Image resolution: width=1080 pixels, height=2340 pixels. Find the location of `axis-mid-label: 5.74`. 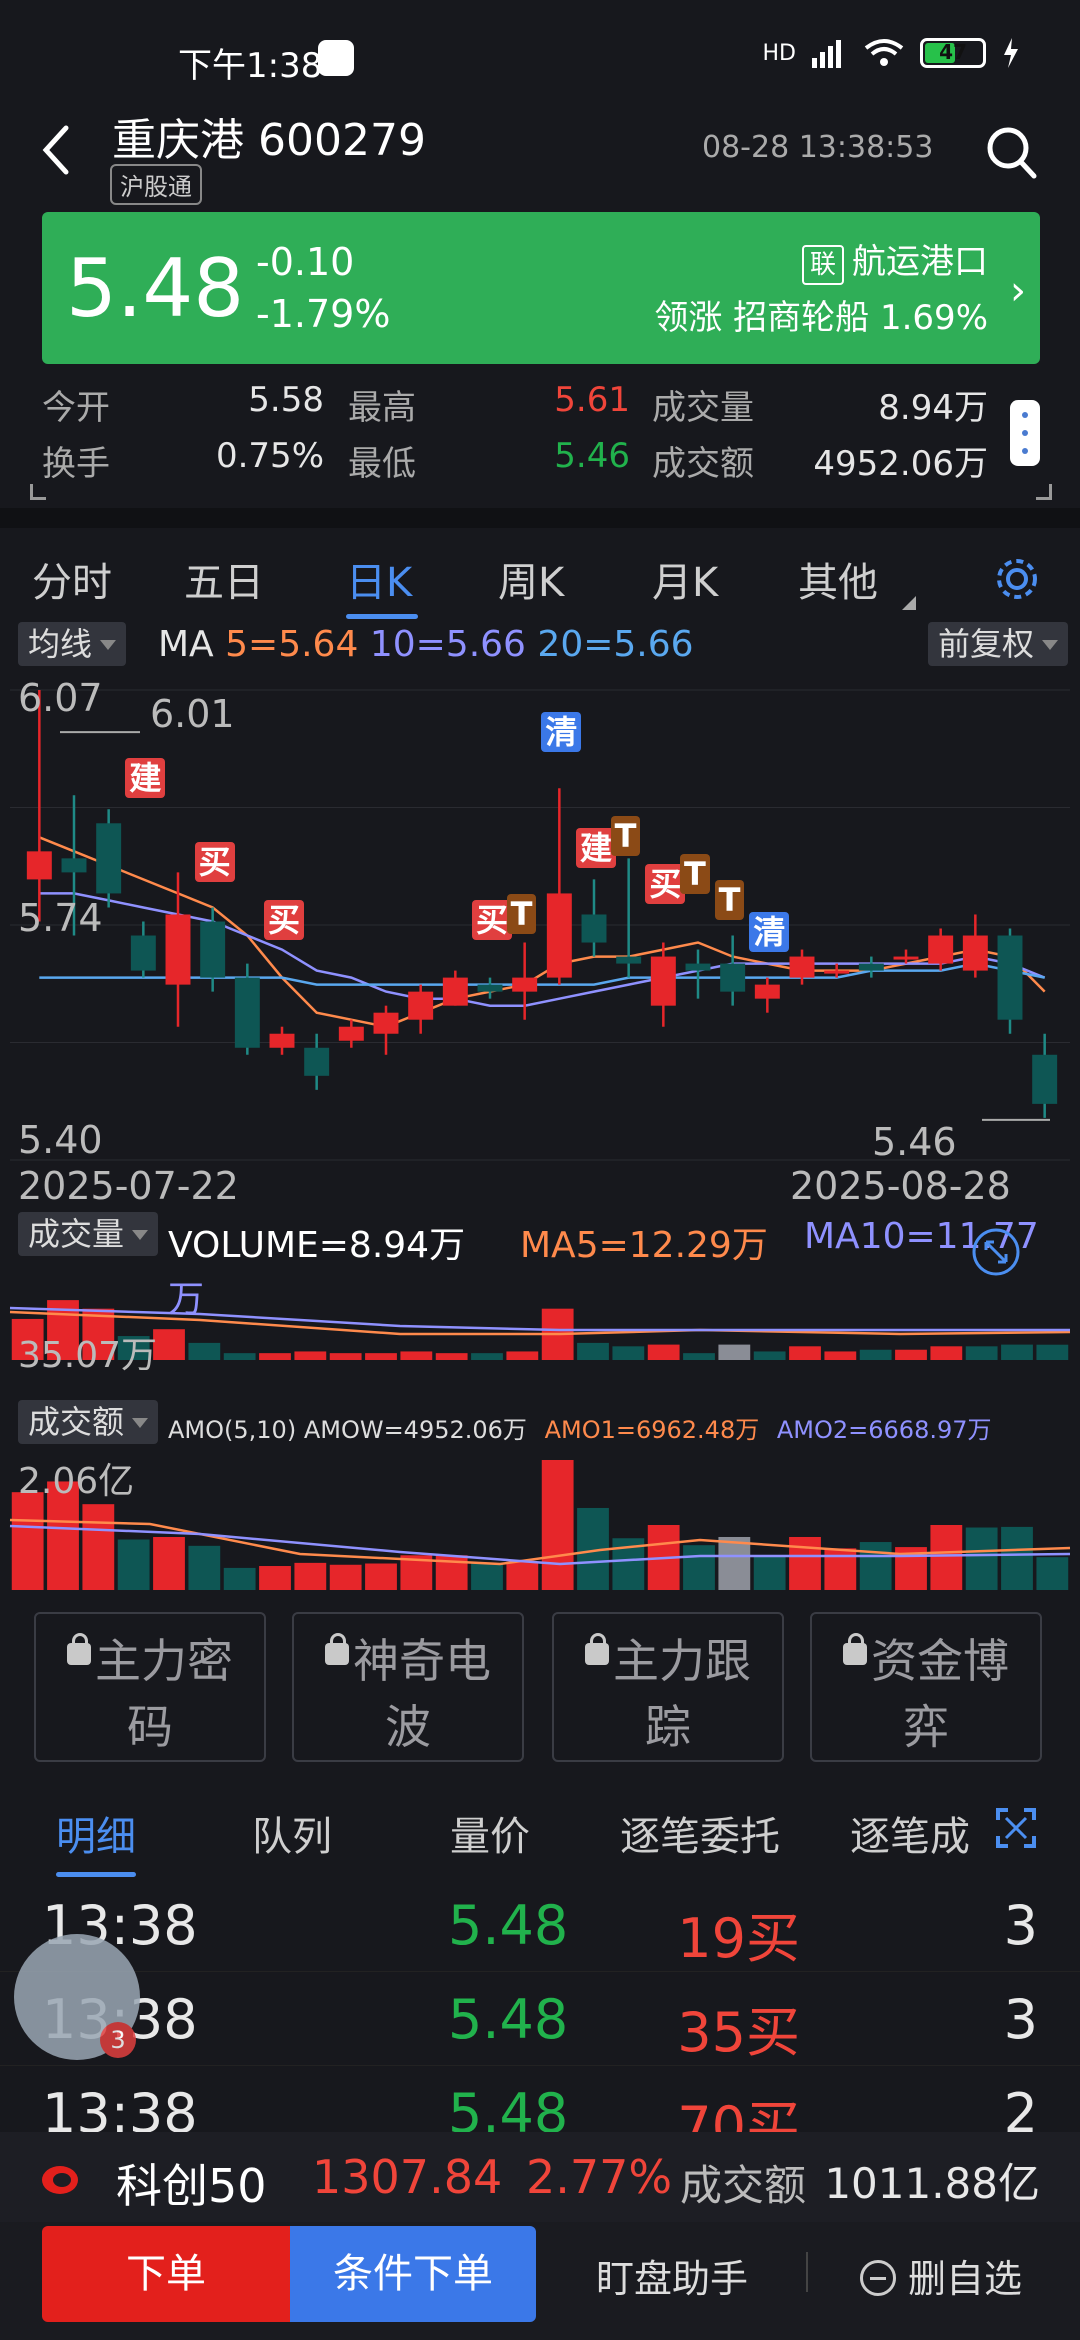

axis-mid-label: 5.74 is located at coordinates (60, 918).